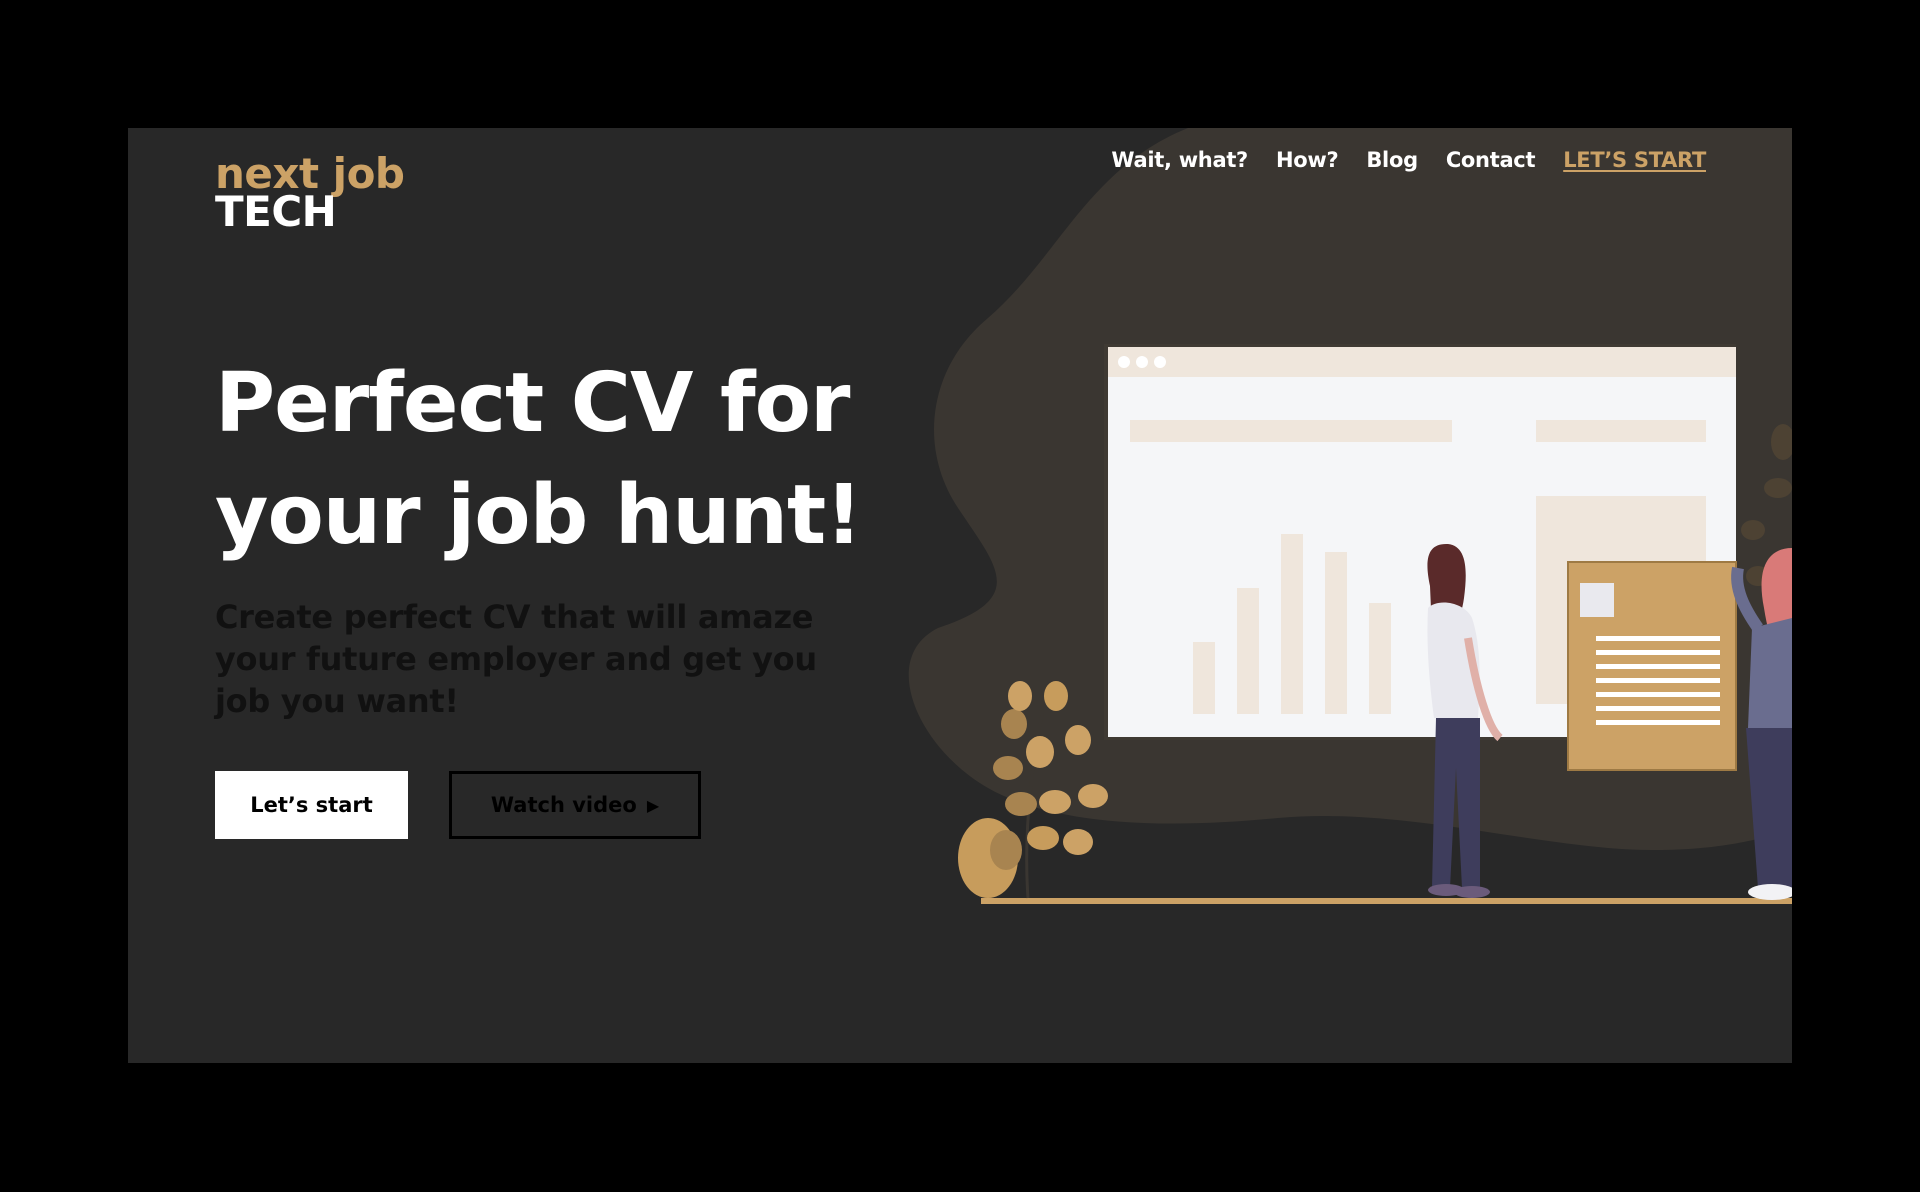 The height and width of the screenshot is (1192, 1920). Describe the element at coordinates (1033, 790) in the screenshot. I see `plant-illustration` at that location.